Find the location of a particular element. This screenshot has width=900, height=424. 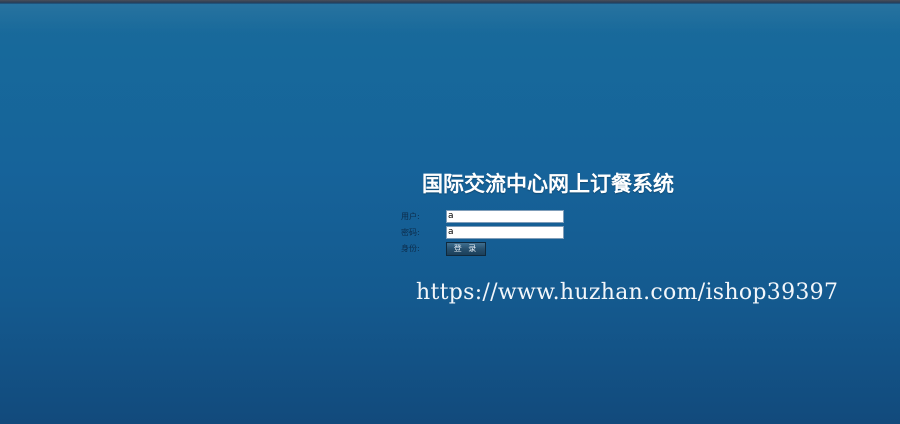

login-button: 登 录 is located at coordinates (466, 249).